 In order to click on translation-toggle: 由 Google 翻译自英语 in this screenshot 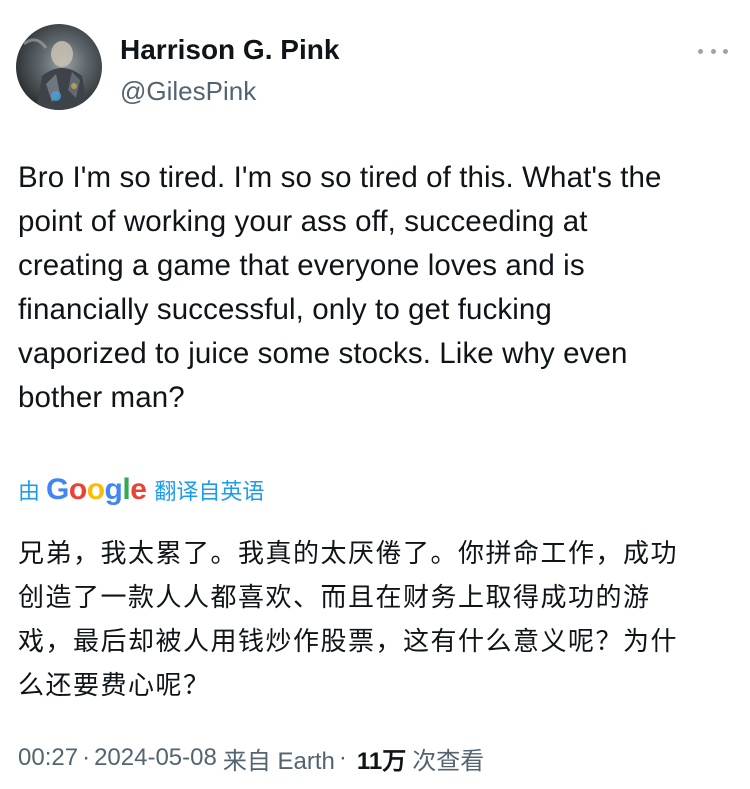, I will do `click(141, 490)`.